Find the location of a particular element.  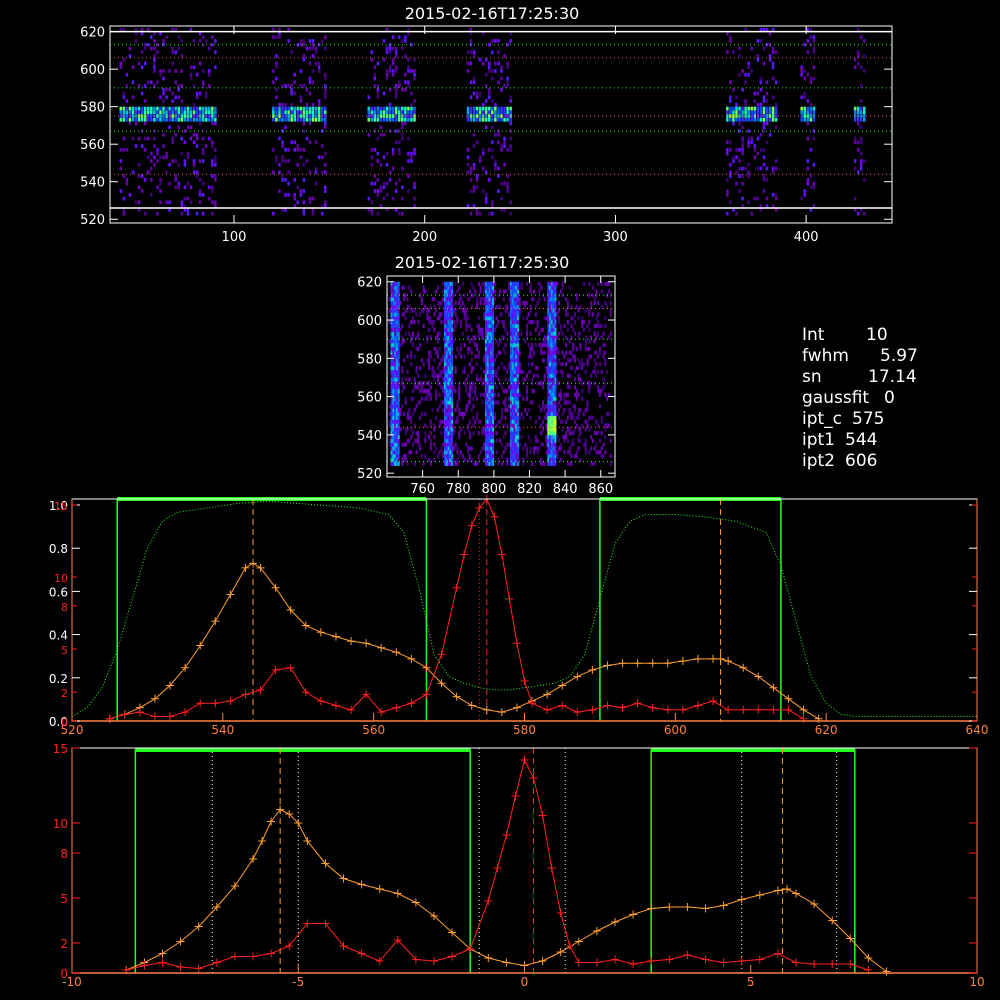

fwhm-label: fwhm is located at coordinates (825, 356).